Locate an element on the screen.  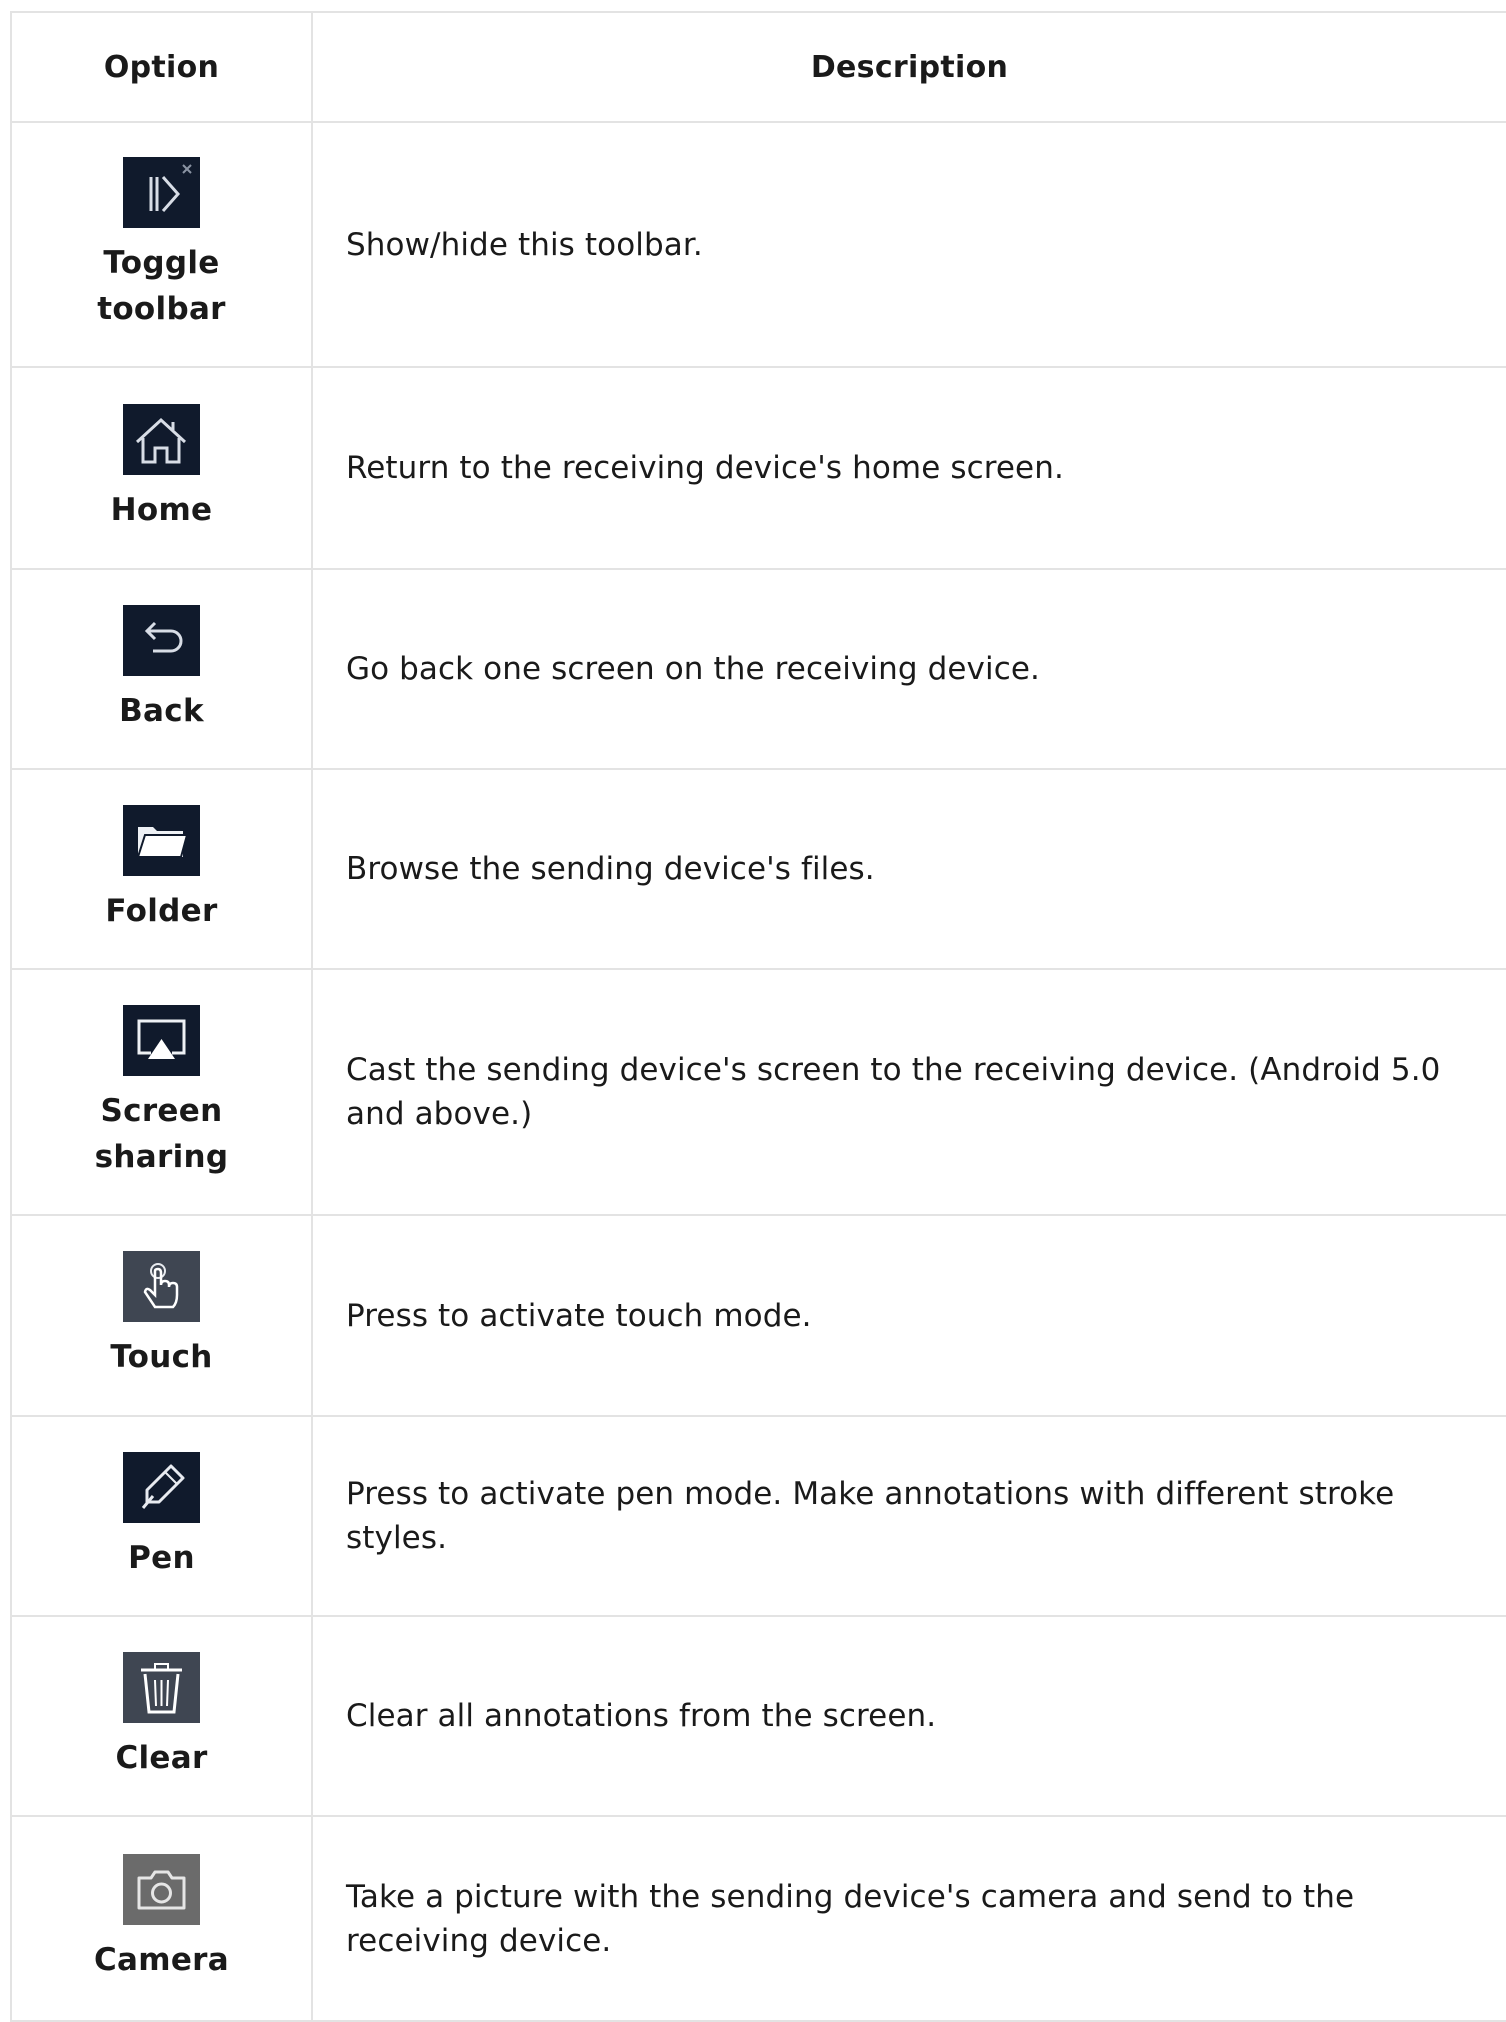
option-label: Pen is located at coordinates (161, 1557).